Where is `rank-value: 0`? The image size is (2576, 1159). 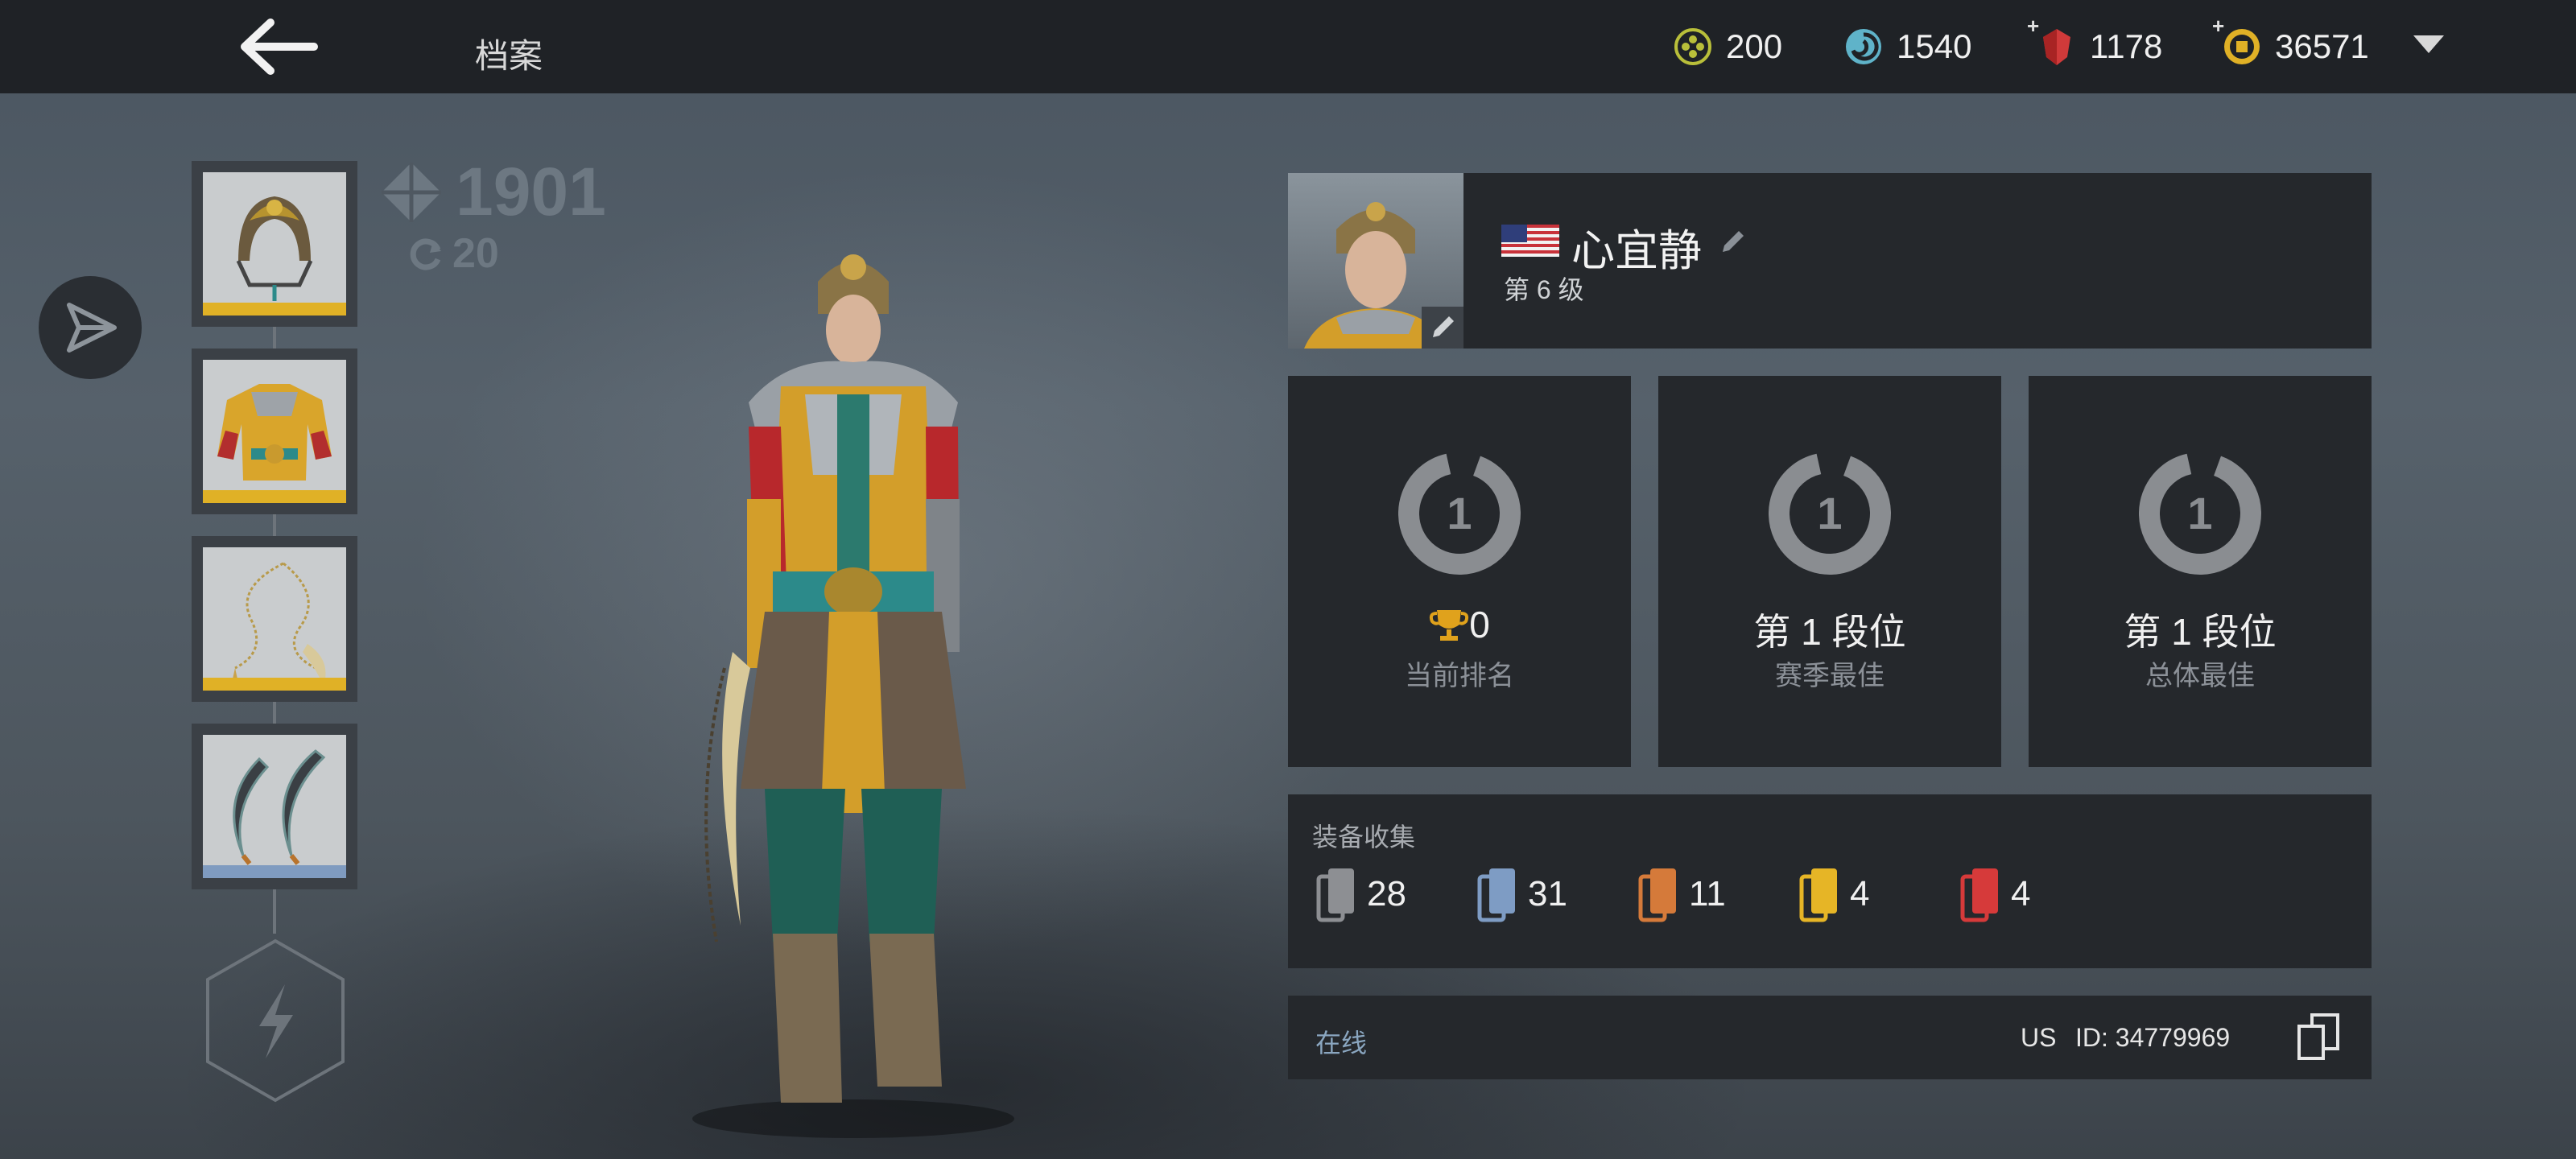
rank-value: 0 is located at coordinates (1459, 624).